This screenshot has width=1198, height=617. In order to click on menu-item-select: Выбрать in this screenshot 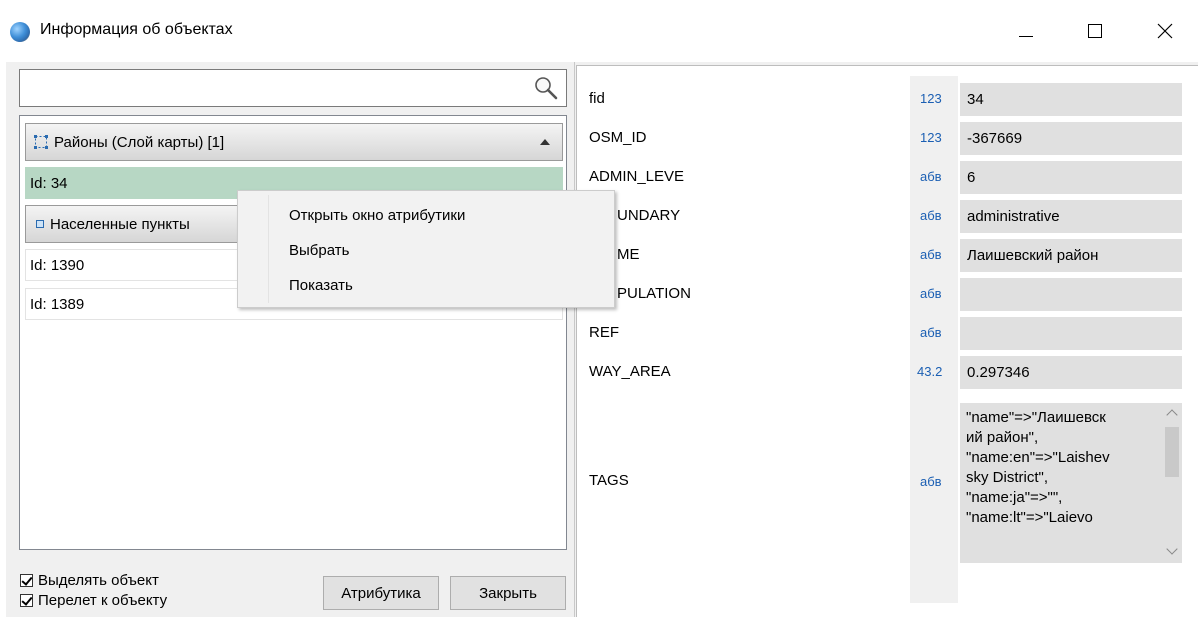, I will do `click(319, 250)`.